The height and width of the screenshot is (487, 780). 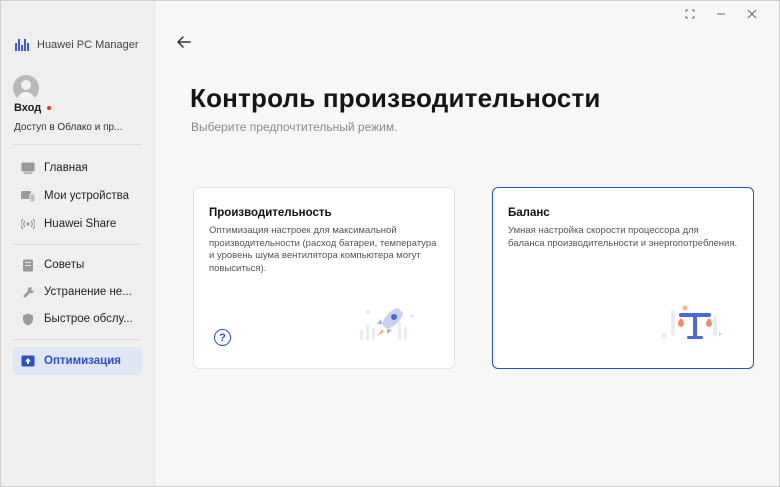 I want to click on devices-icon, so click(x=28, y=196).